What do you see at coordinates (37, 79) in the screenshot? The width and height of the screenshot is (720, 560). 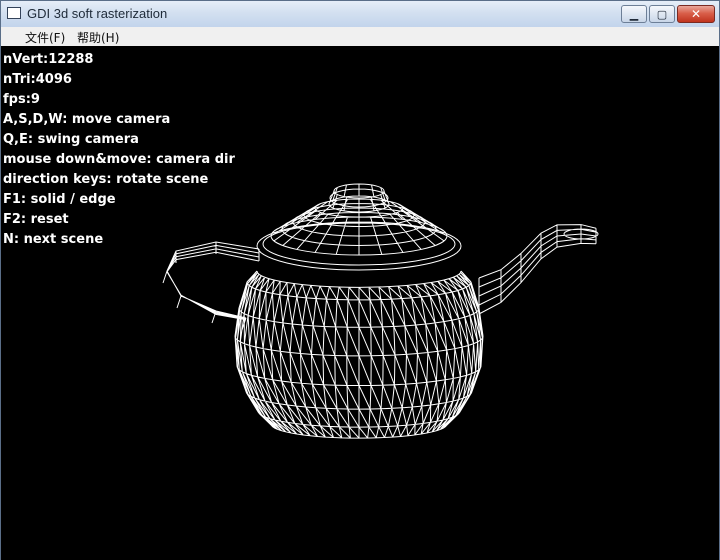 I see `info-triangle-count: nTri:4096` at bounding box center [37, 79].